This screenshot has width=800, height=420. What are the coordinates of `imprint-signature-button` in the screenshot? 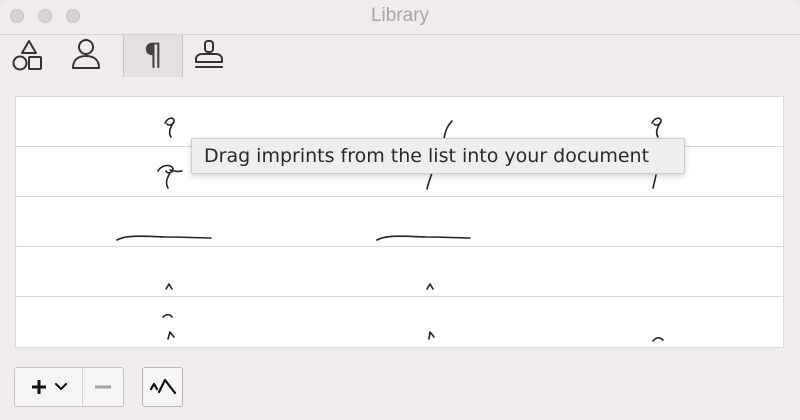 It's located at (162, 387).